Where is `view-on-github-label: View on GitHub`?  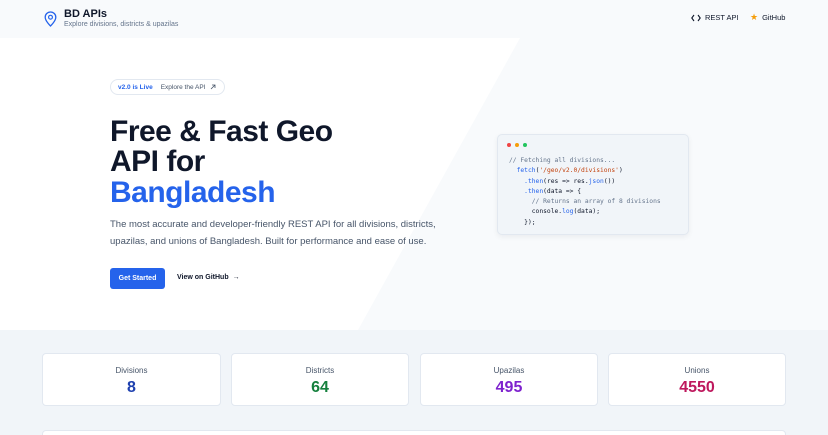 view-on-github-label: View on GitHub is located at coordinates (203, 277).